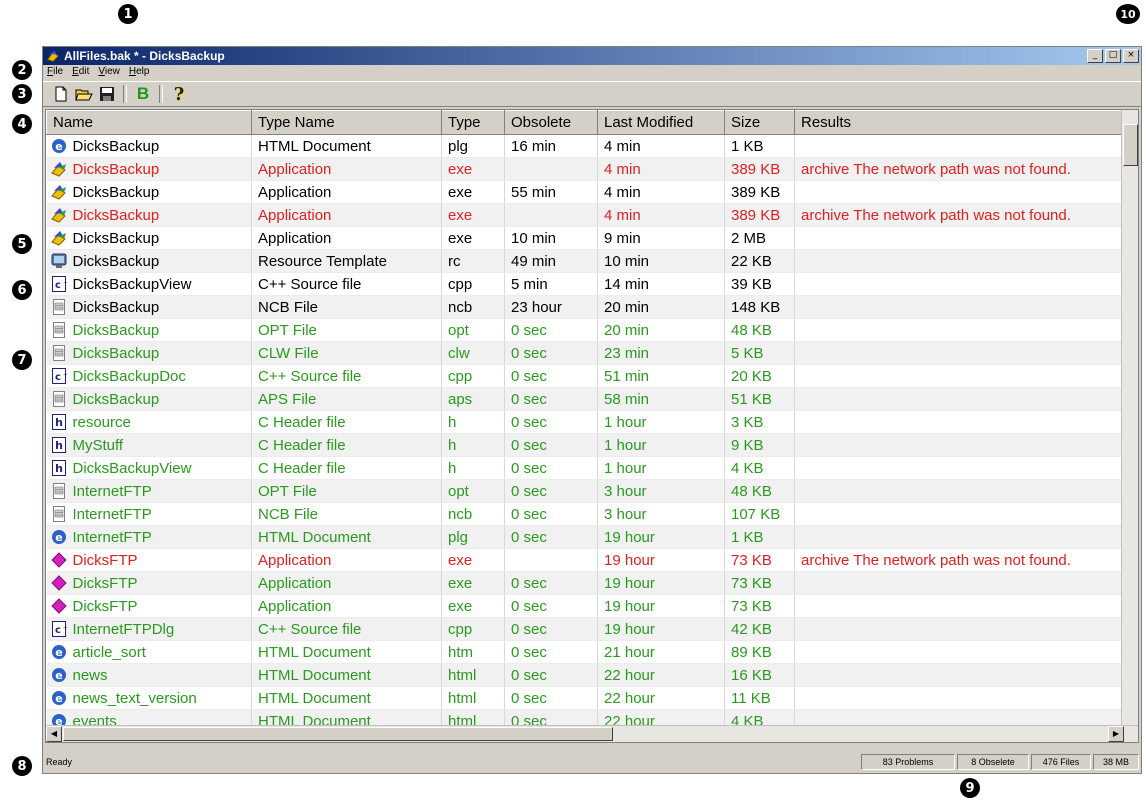 The width and height of the screenshot is (1146, 802). I want to click on file-name-label: DicksBackupView, so click(132, 284).